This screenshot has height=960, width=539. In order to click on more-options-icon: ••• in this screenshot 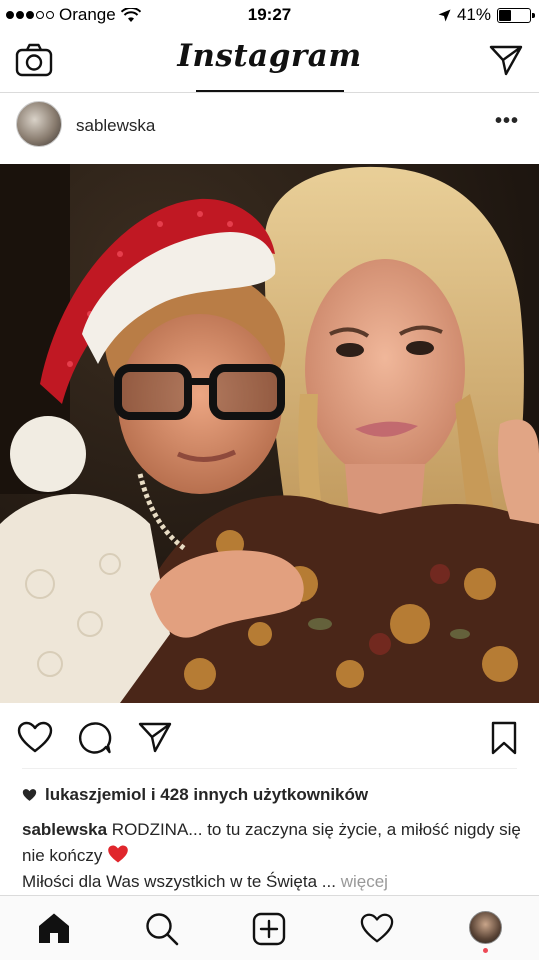, I will do `click(507, 121)`.